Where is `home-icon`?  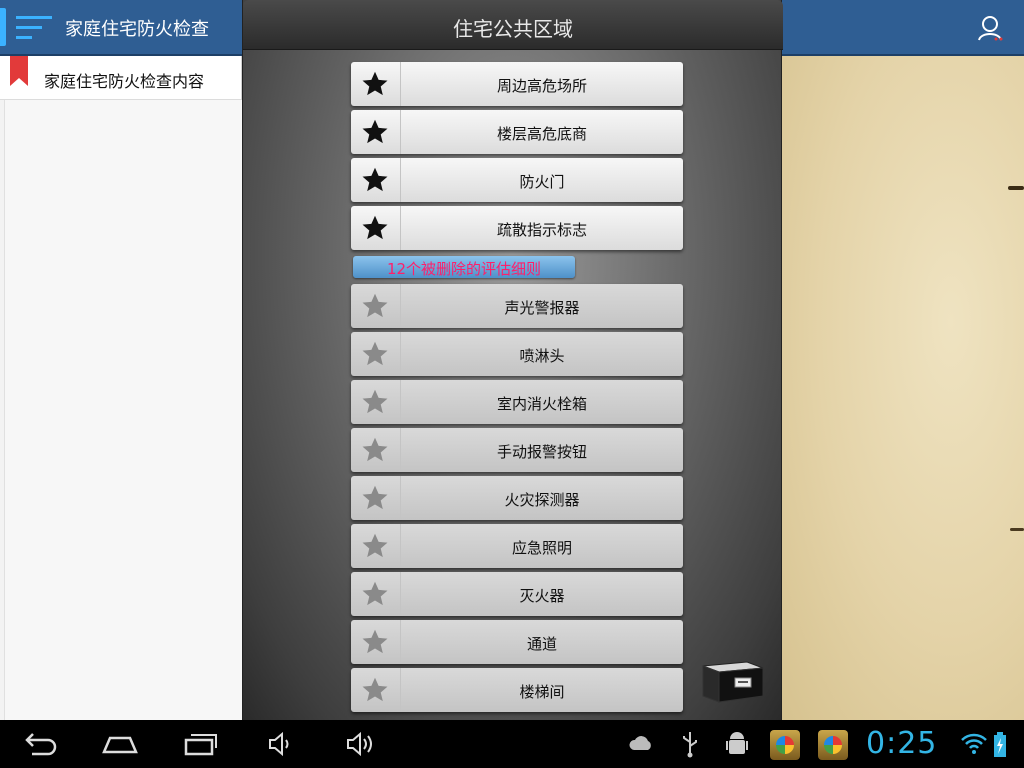 home-icon is located at coordinates (120, 744).